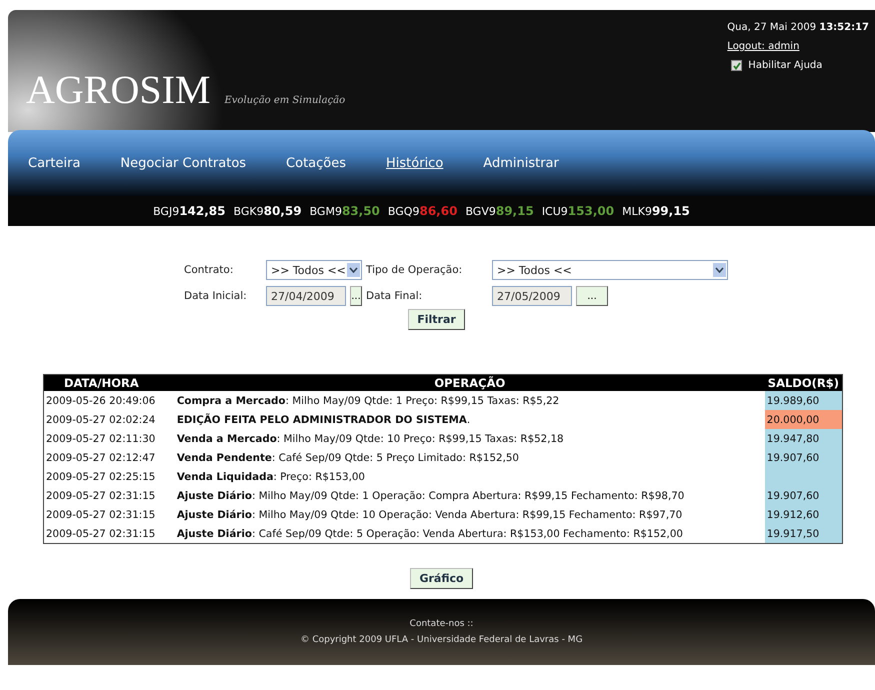  What do you see at coordinates (803, 400) in the screenshot?
I see `balance-cell: 19.989,60` at bounding box center [803, 400].